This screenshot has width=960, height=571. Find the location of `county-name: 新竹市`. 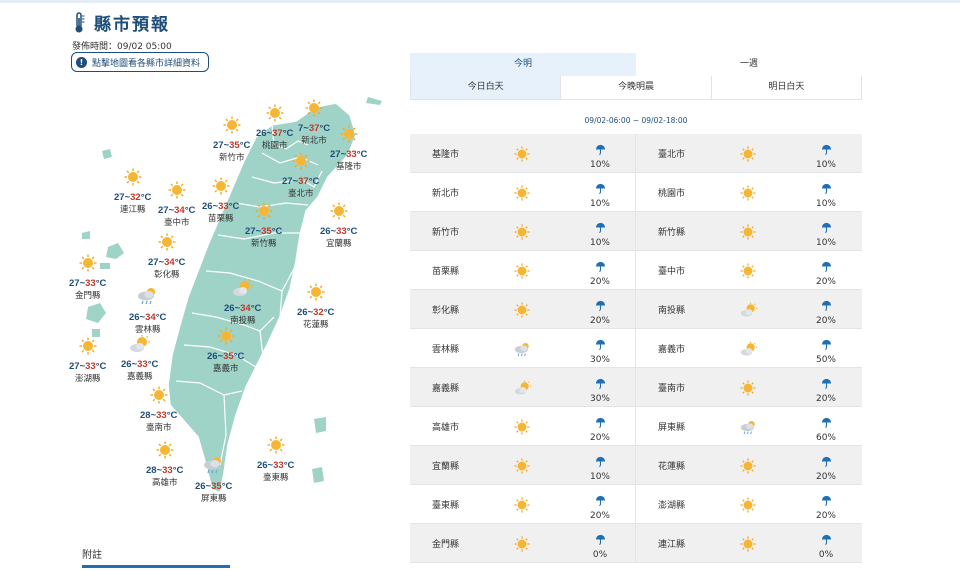

county-name: 新竹市 is located at coordinates (446, 232).